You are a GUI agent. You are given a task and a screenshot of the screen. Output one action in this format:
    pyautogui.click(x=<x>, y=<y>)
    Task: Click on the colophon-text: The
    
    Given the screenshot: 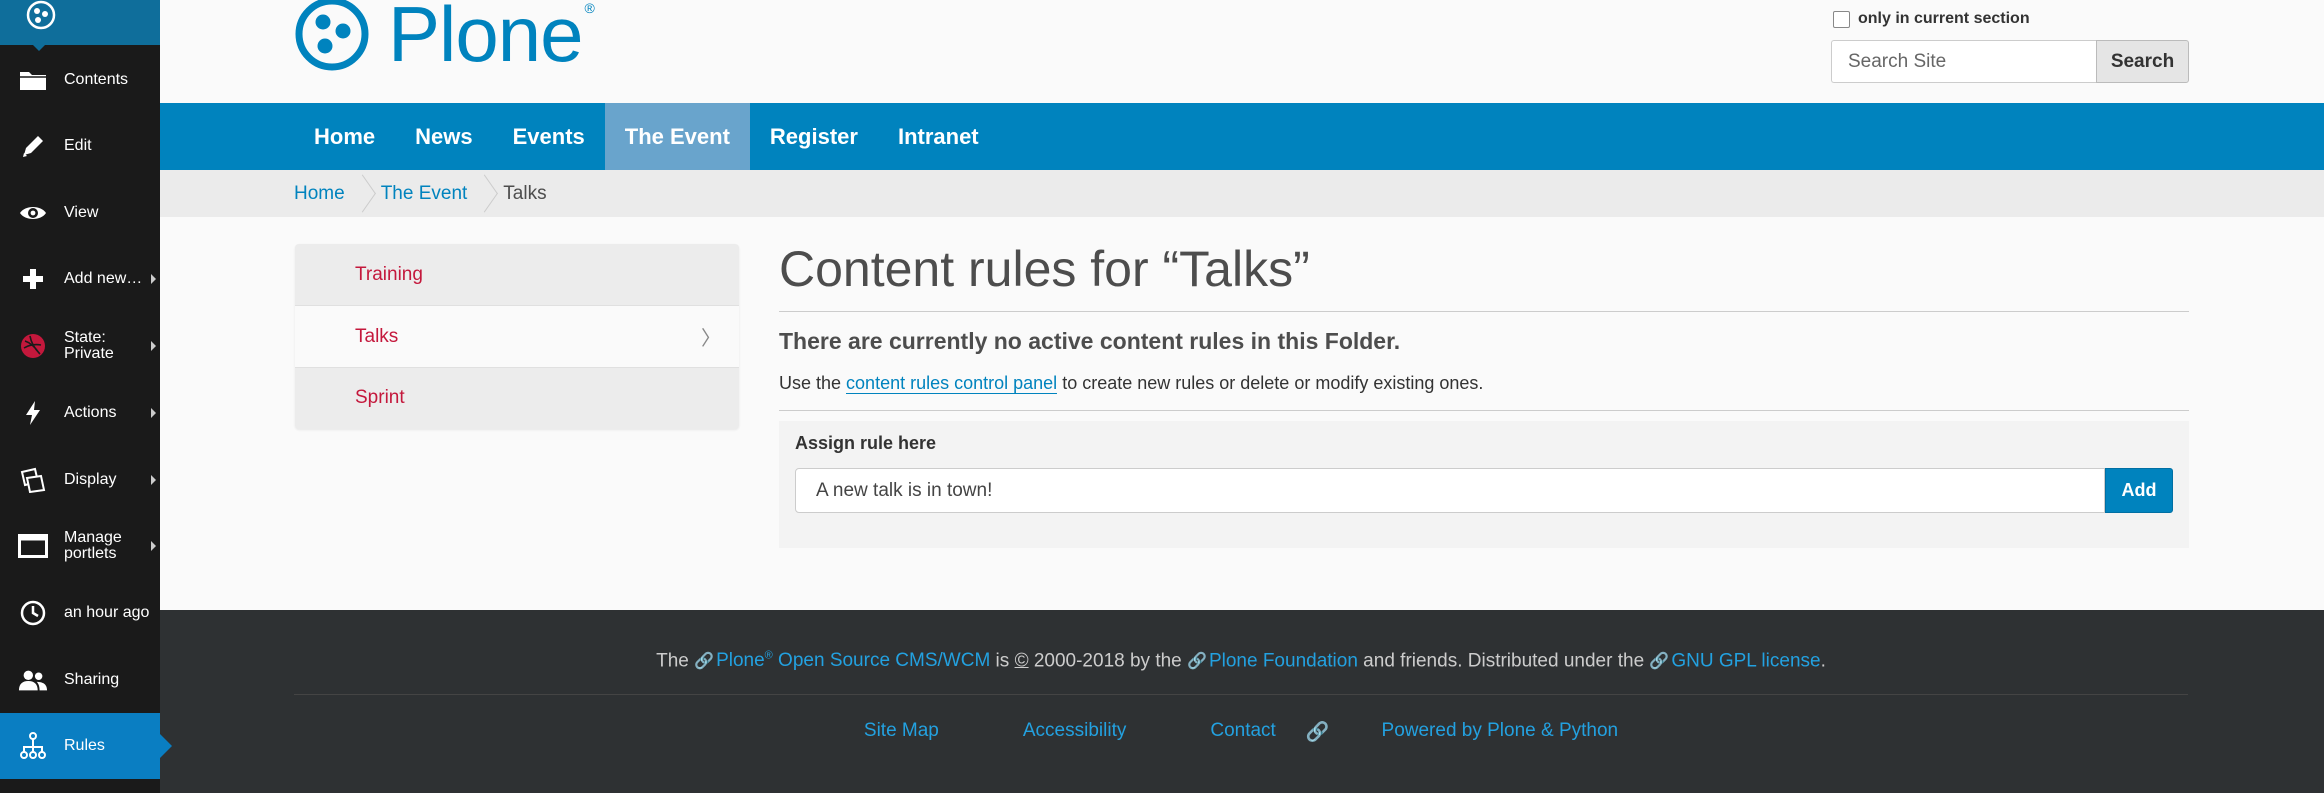 What is the action you would take?
    pyautogui.click(x=675, y=661)
    